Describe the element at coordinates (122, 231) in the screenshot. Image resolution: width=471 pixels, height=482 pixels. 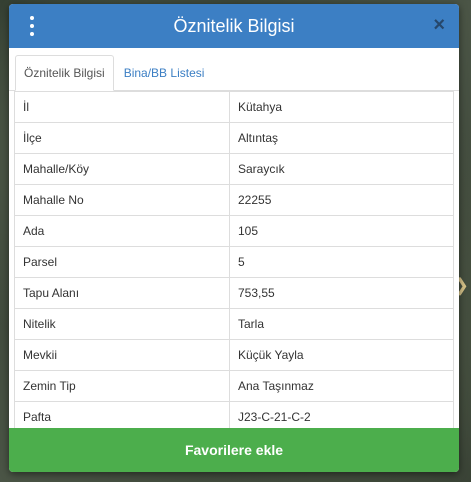
I see `attribute-key: Ada` at that location.